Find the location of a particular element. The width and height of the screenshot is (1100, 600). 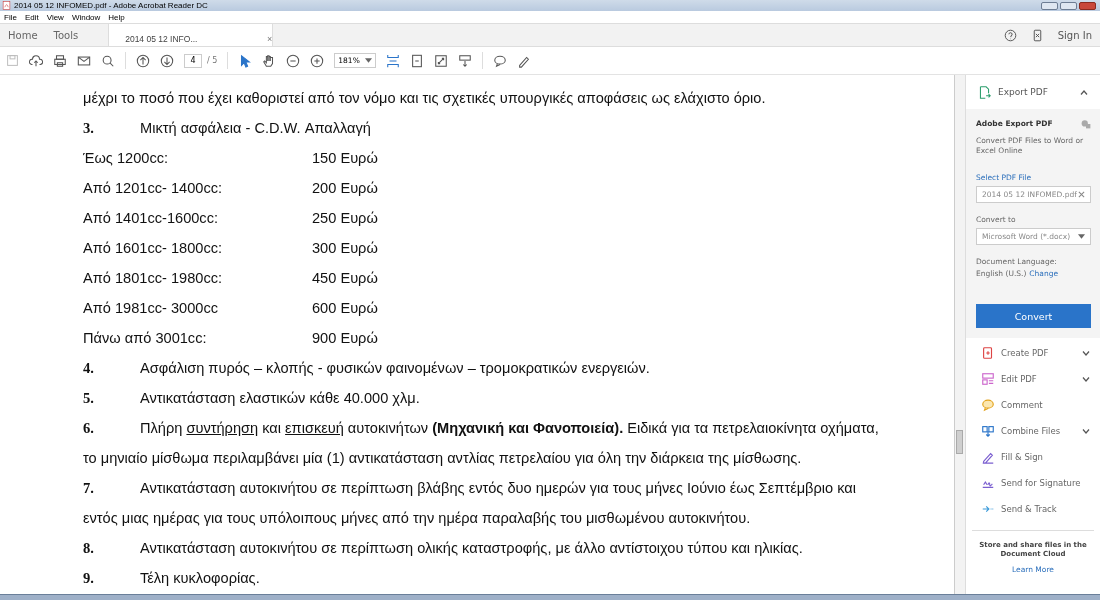

engine-range-label: Πάνω από 3001cc: is located at coordinates (145, 338).